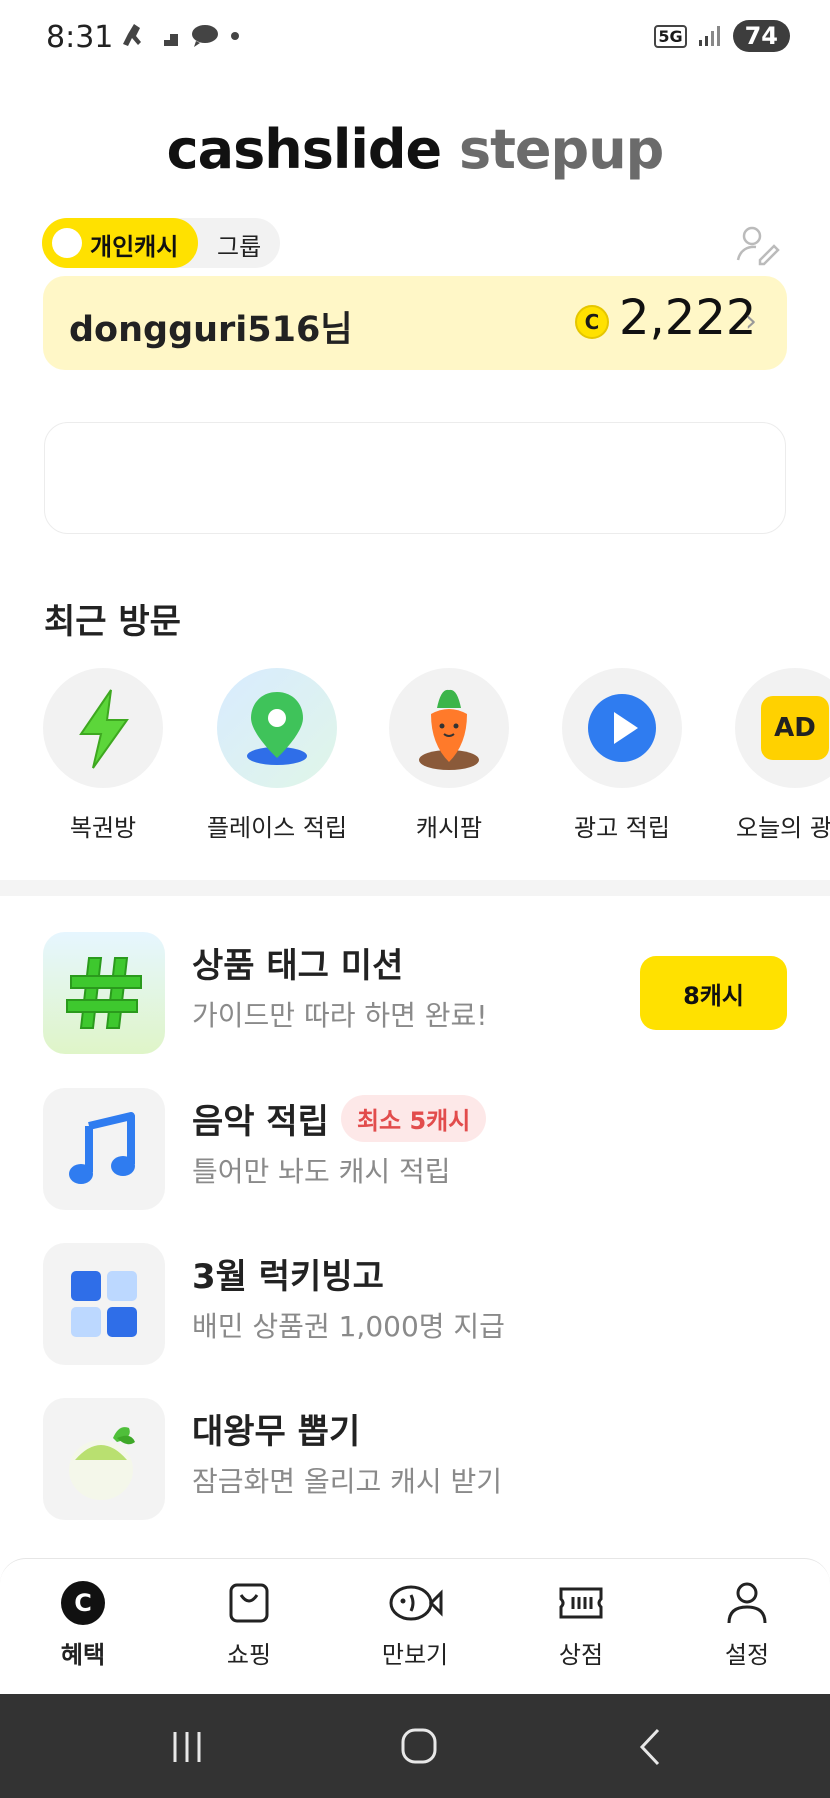 Image resolution: width=830 pixels, height=1798 pixels. Describe the element at coordinates (187, 1747) in the screenshot. I see `recent-apps-icon` at that location.